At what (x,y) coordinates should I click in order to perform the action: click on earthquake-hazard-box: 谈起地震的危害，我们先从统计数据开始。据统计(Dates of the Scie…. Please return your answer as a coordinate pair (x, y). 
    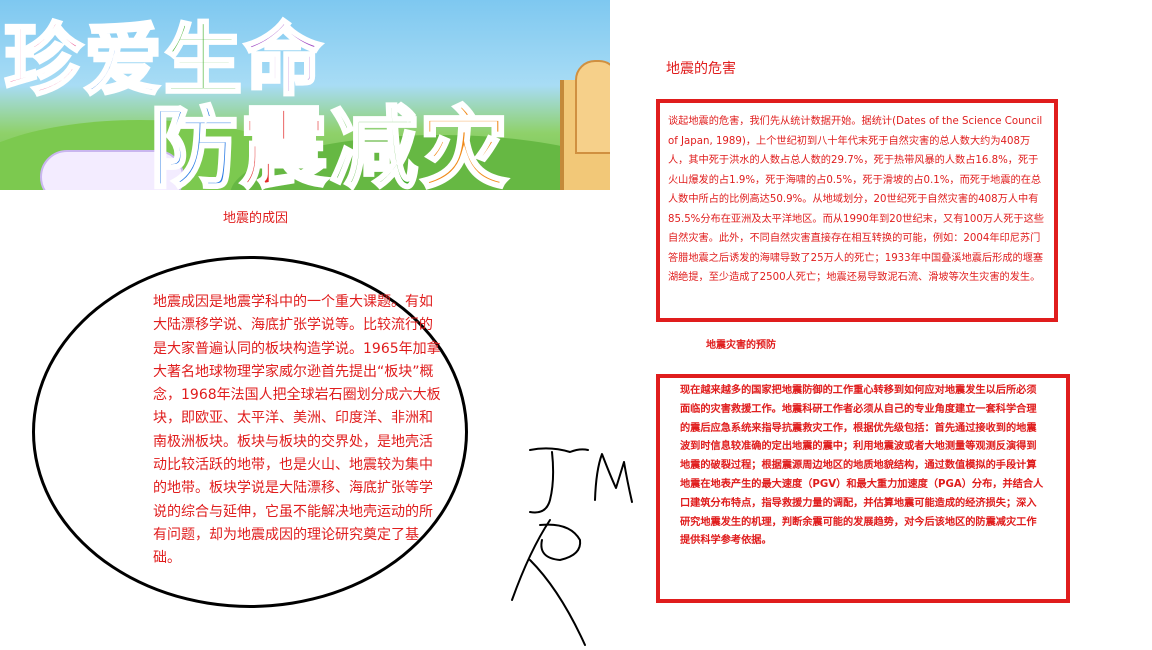
    Looking at the image, I should click on (857, 210).